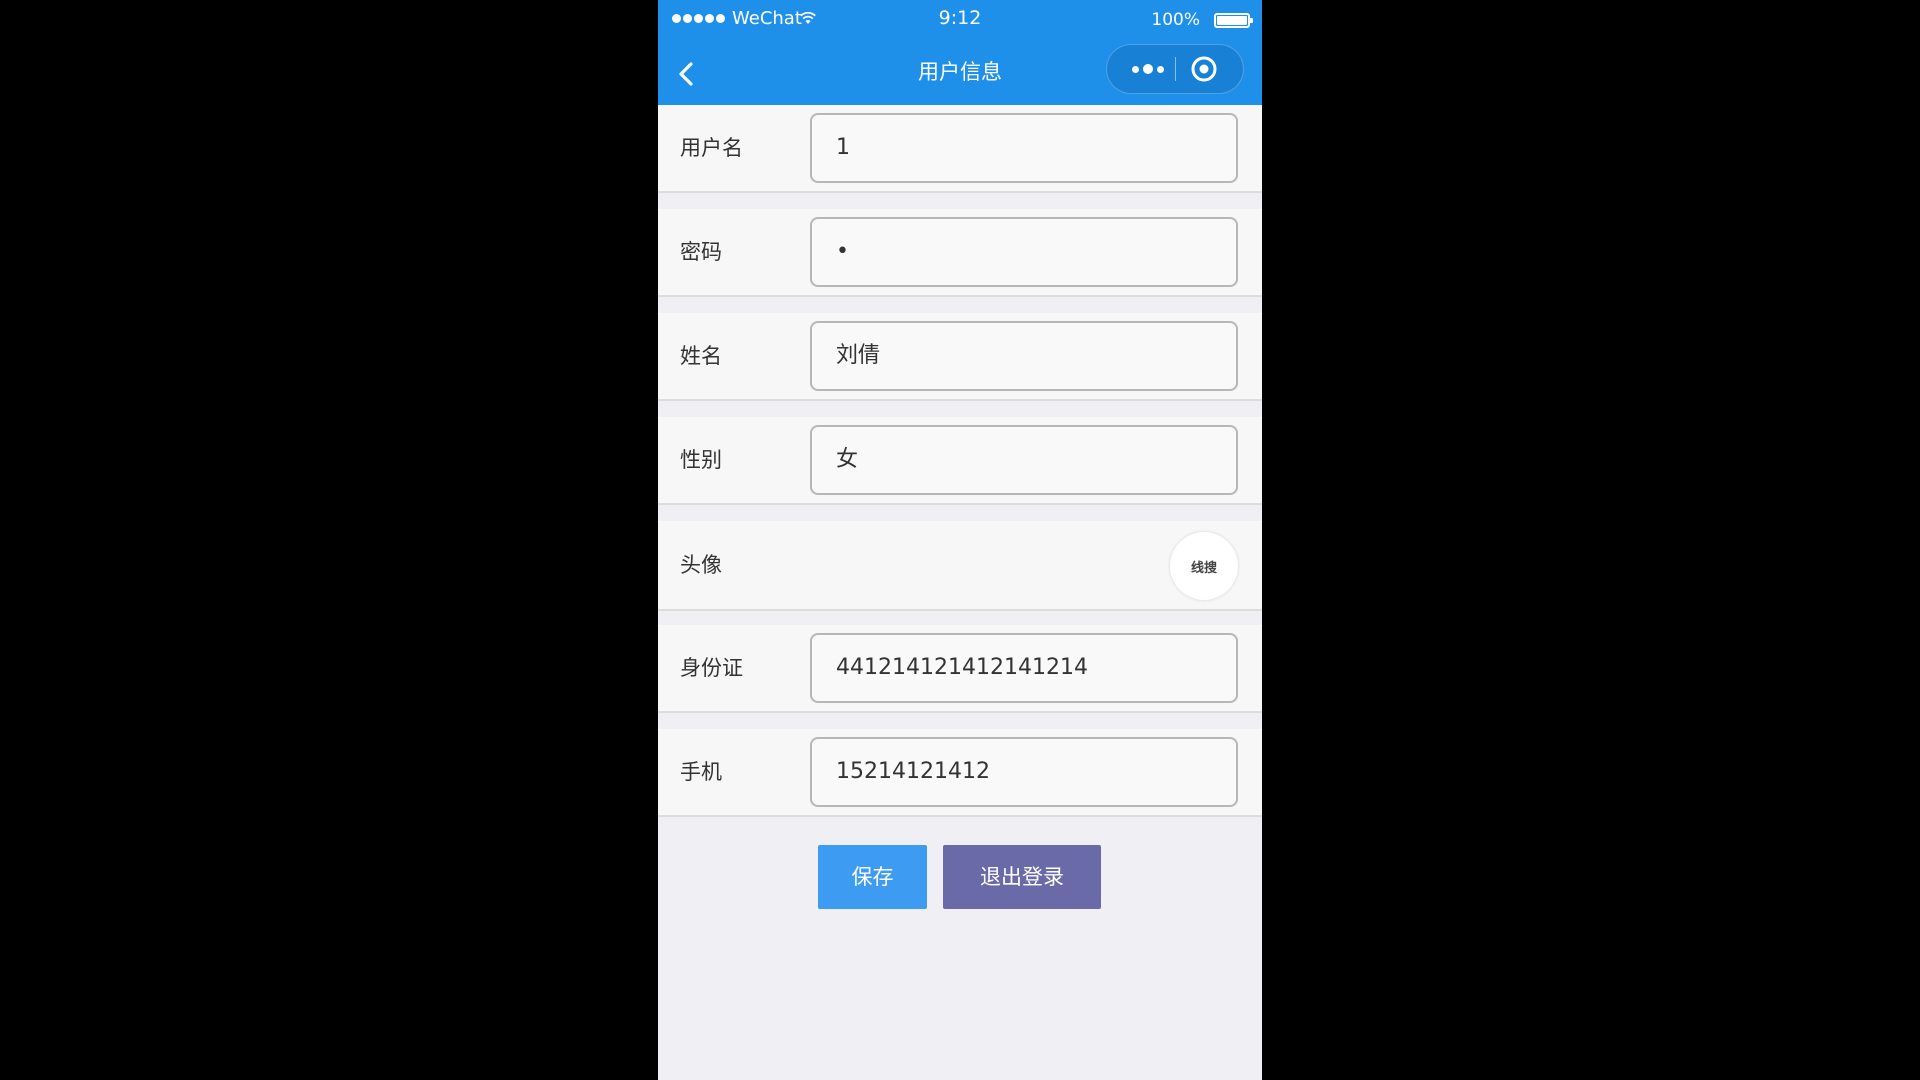 The image size is (1920, 1080). I want to click on save-button: 保存, so click(872, 877).